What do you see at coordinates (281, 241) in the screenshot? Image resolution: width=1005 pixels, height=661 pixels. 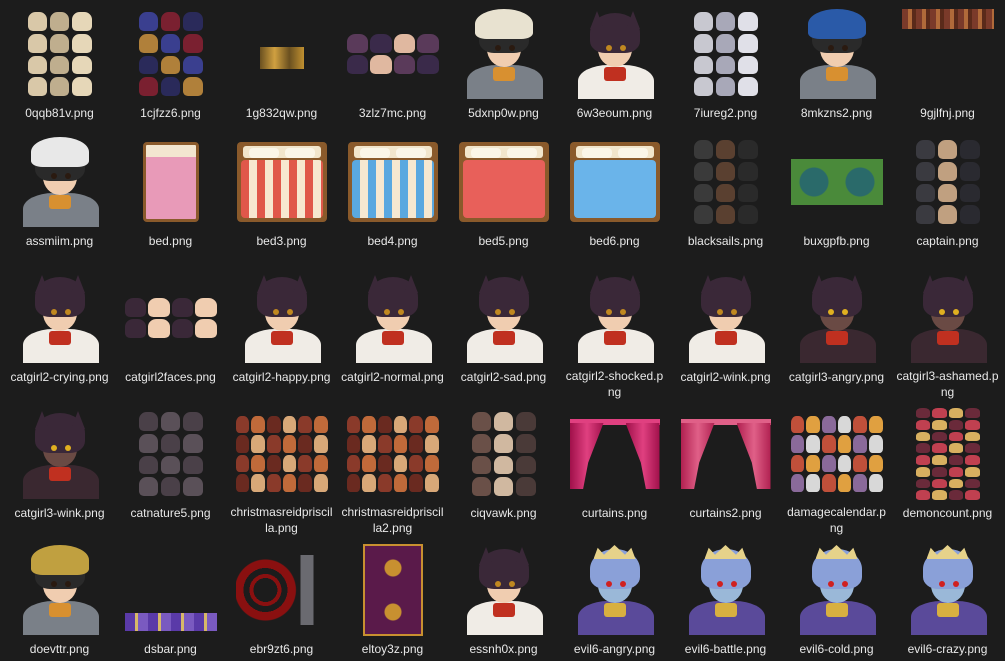 I see `file-name-label: bed3.png` at bounding box center [281, 241].